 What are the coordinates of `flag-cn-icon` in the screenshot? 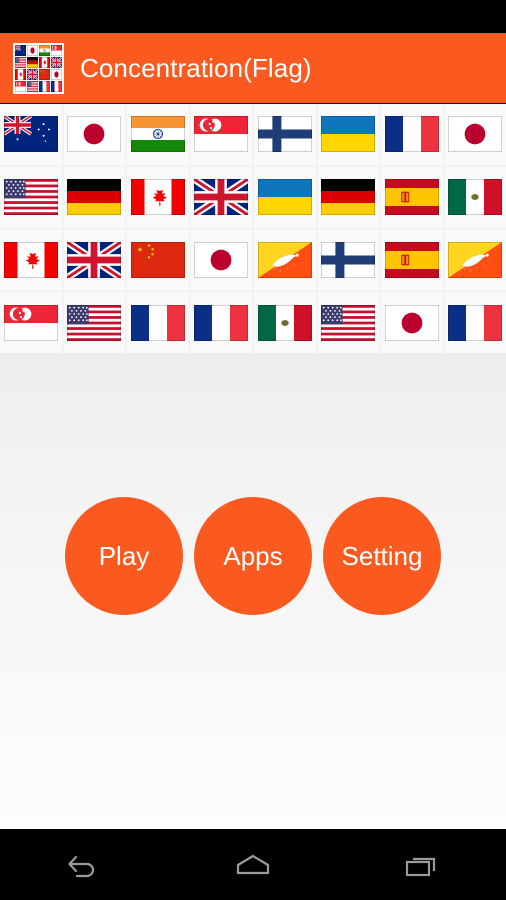 It's located at (157, 259).